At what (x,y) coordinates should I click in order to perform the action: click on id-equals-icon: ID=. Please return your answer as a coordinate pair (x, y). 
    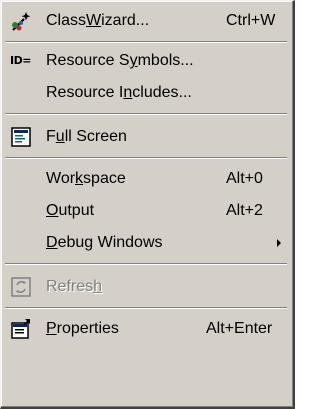
    Looking at the image, I should click on (20, 60).